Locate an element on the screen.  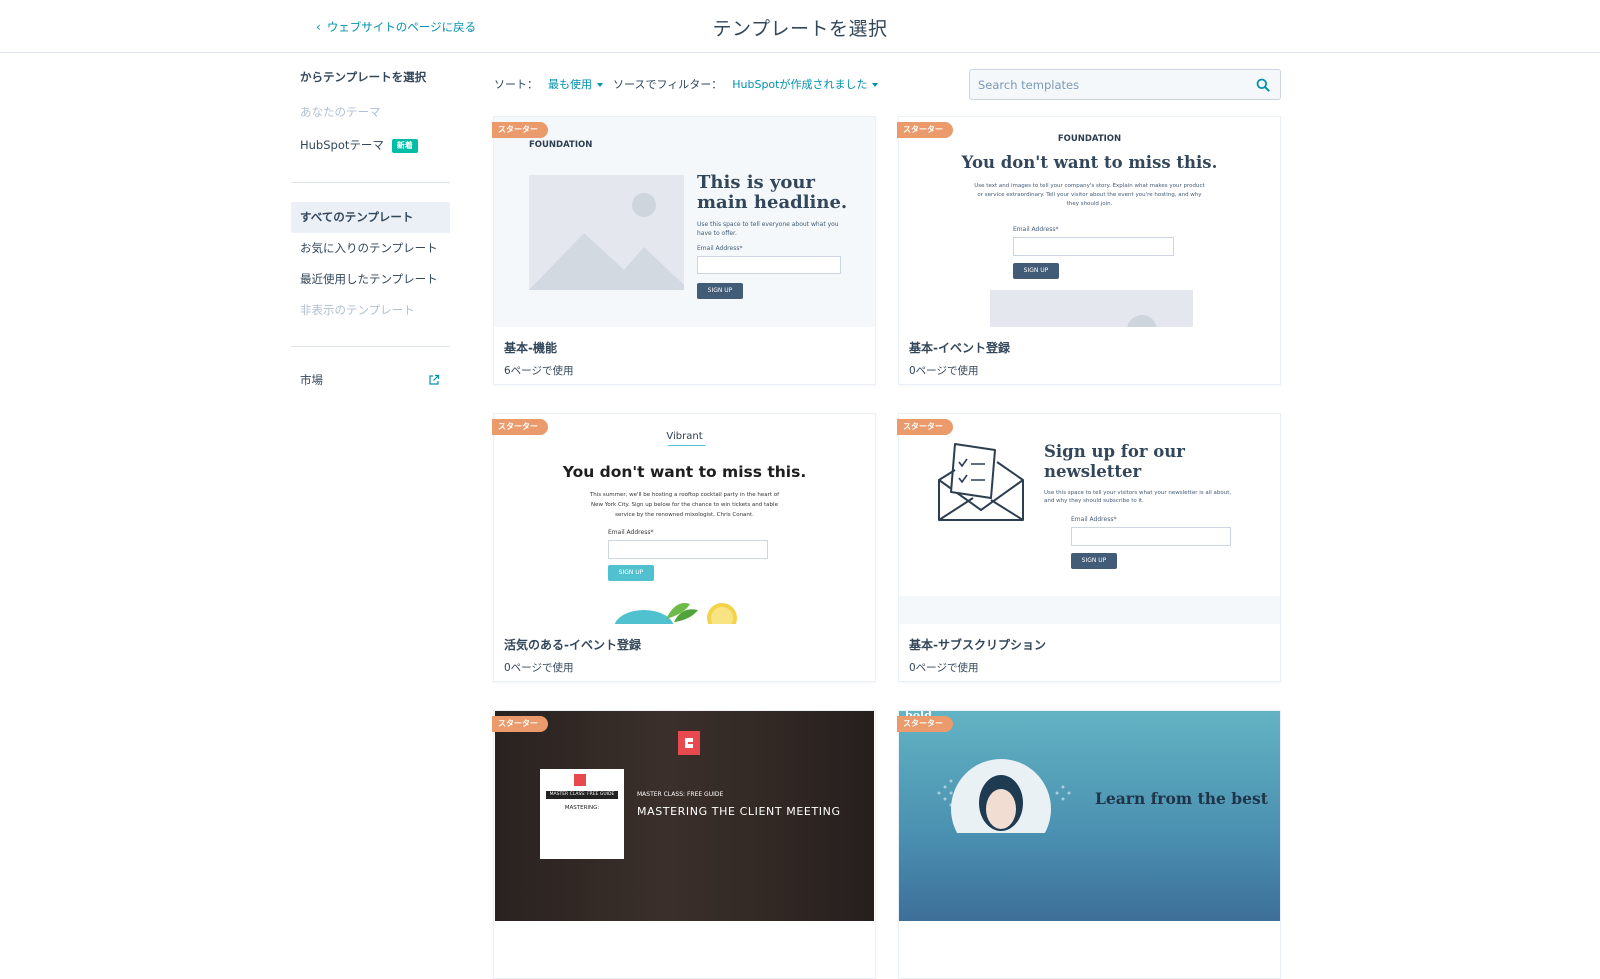
template-card-learn-from-best: スターター bold Learn from the best is located at coordinates (1089, 844).